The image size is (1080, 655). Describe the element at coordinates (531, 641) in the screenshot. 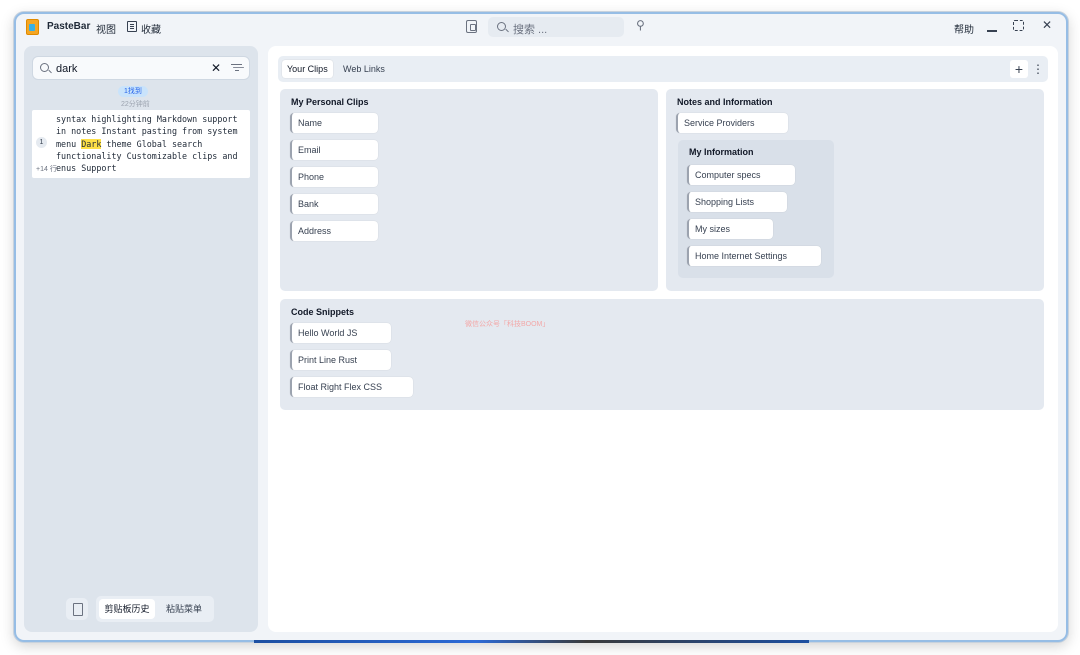

I see `desktop-taskbar-strip` at that location.